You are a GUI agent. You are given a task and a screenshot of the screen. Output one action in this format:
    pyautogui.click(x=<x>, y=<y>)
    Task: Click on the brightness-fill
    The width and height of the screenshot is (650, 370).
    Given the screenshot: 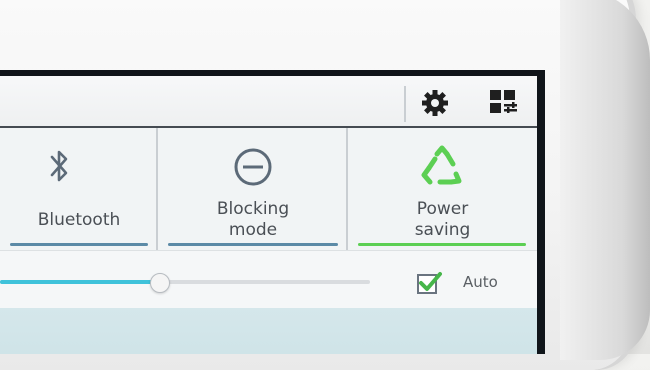 What is the action you would take?
    pyautogui.click(x=79, y=282)
    